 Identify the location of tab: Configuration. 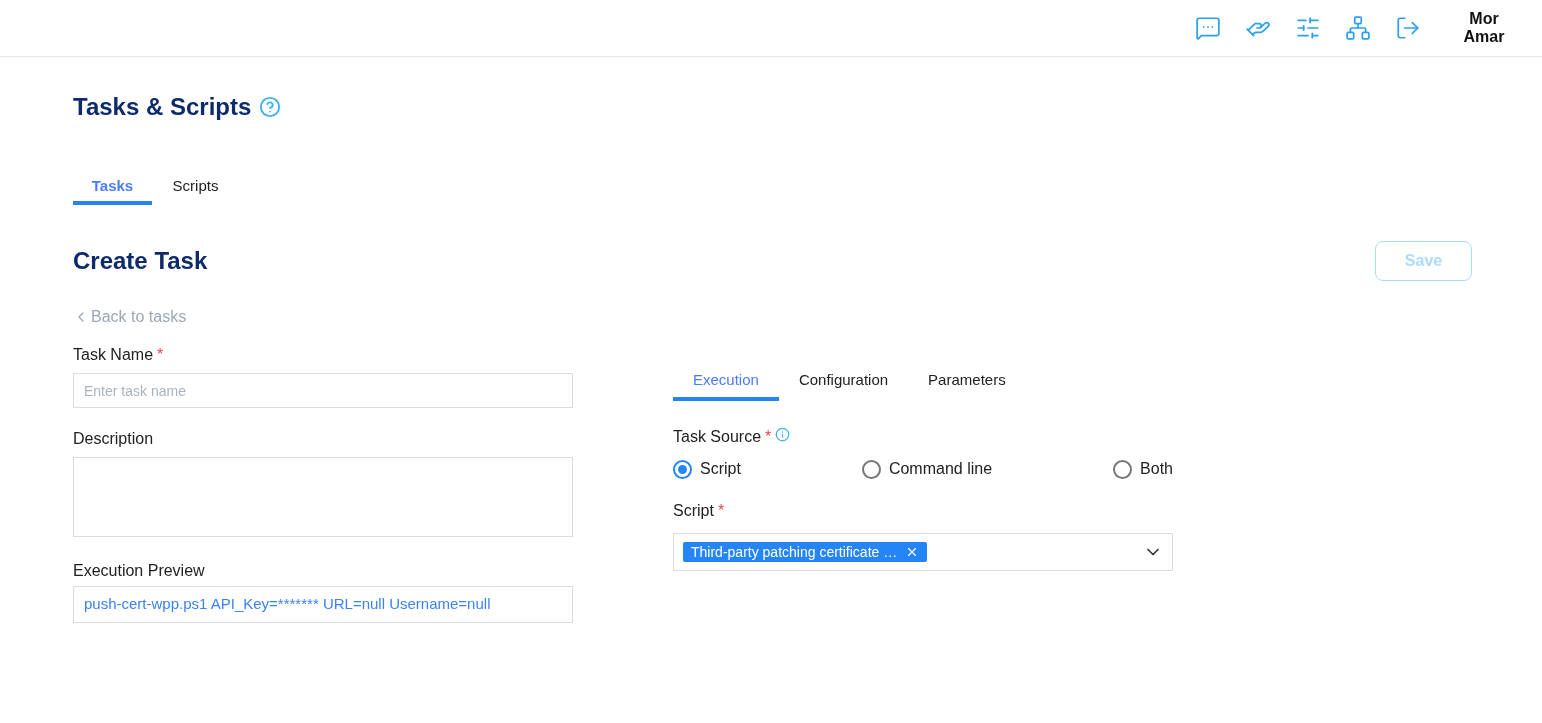
(843, 382).